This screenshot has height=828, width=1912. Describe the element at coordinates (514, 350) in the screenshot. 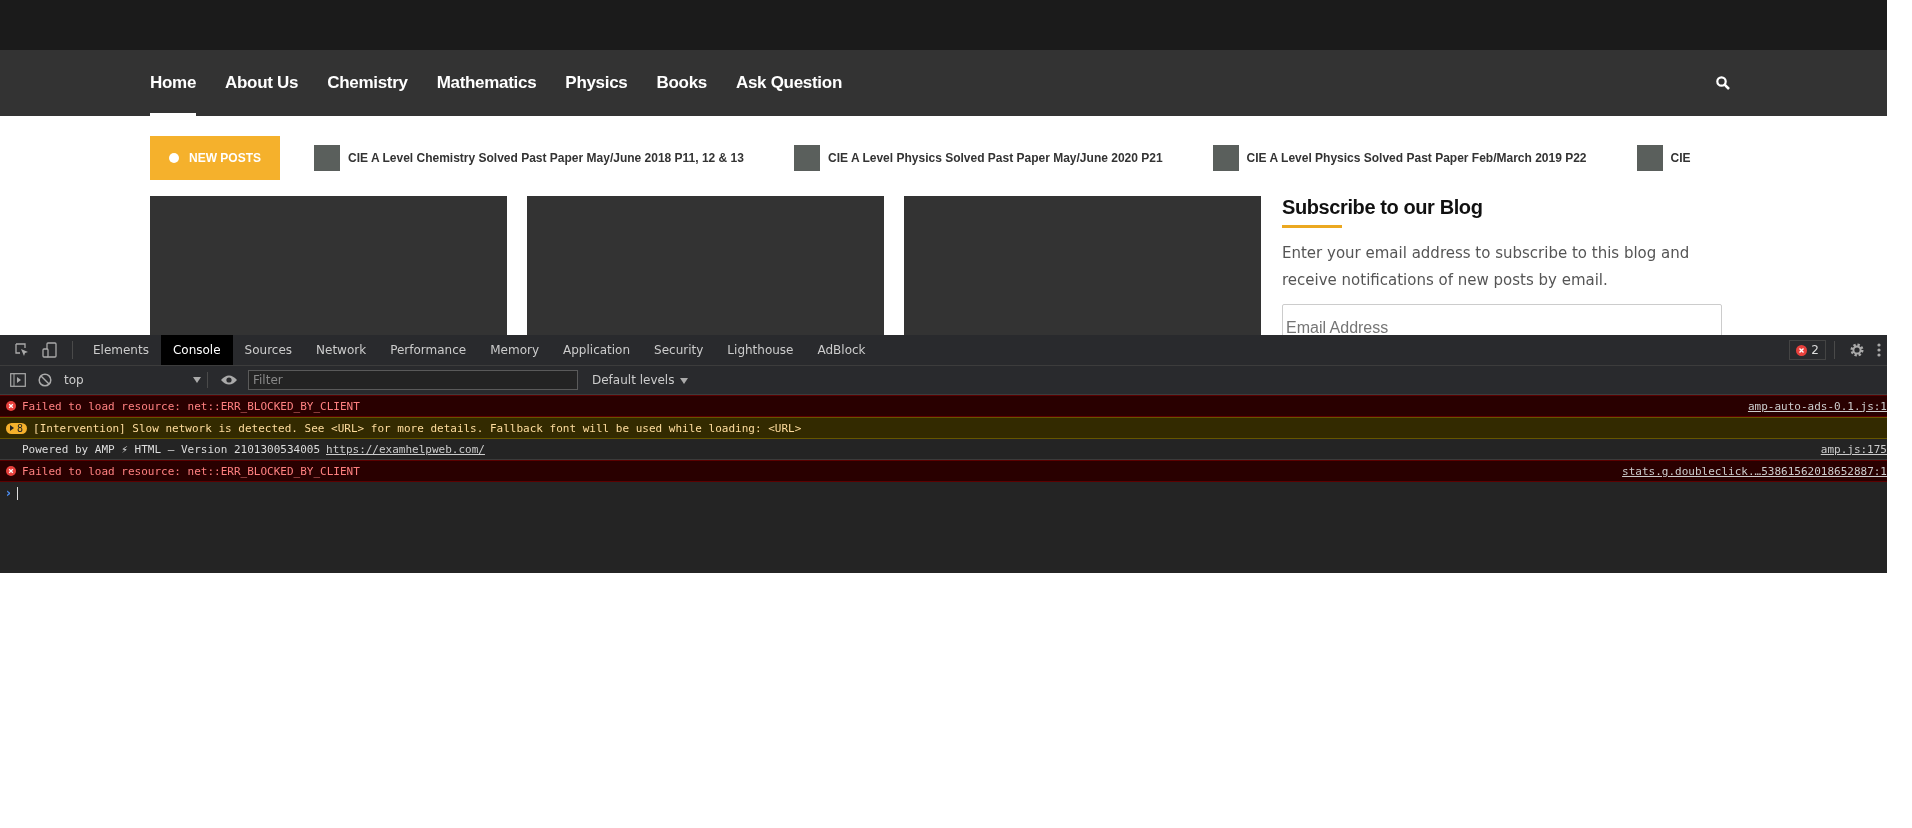

I see `devtools-tab: Memory` at that location.